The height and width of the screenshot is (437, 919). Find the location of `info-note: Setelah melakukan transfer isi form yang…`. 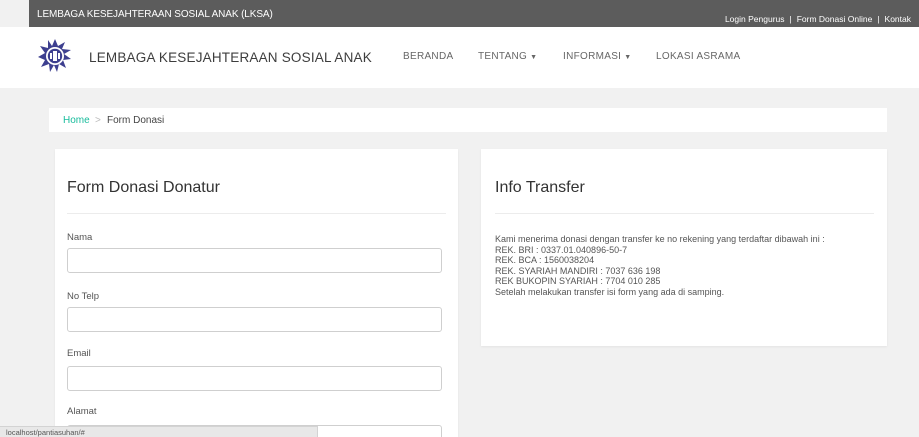

info-note: Setelah melakukan transfer isi form yang… is located at coordinates (610, 291).